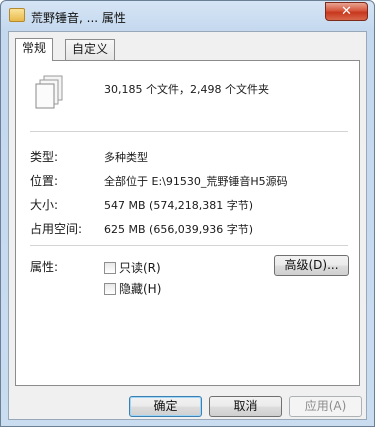 The width and height of the screenshot is (375, 427). I want to click on tab-general: 常规, so click(34, 49).